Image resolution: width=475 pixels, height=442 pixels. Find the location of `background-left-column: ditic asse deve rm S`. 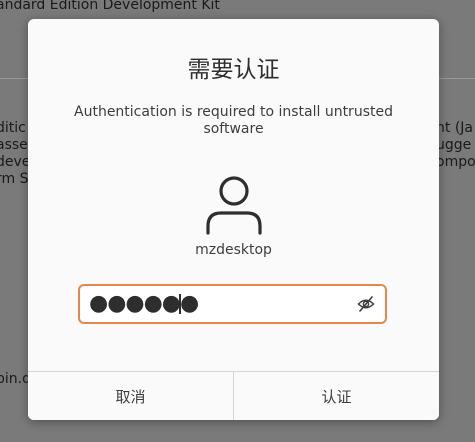

background-left-column: ditic asse deve rm S is located at coordinates (15, 154).